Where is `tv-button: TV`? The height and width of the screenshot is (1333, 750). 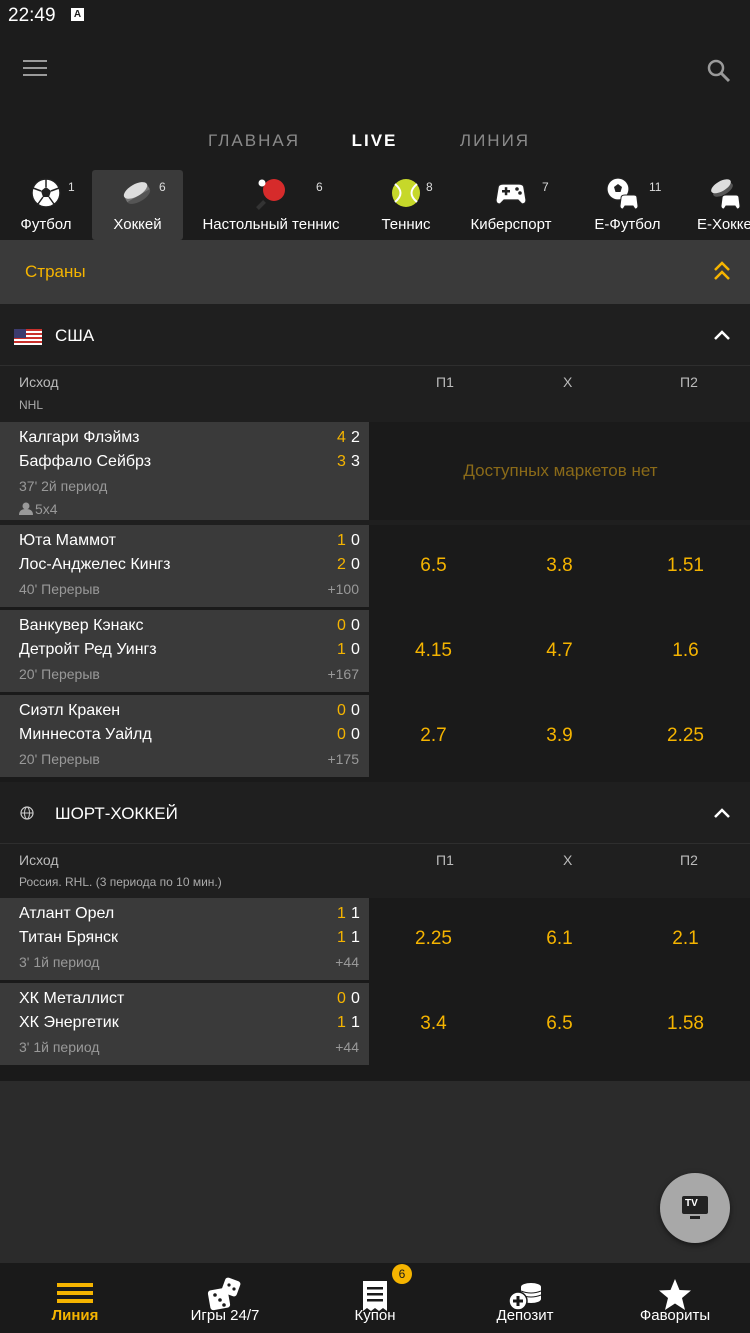
tv-button: TV is located at coordinates (695, 1208).